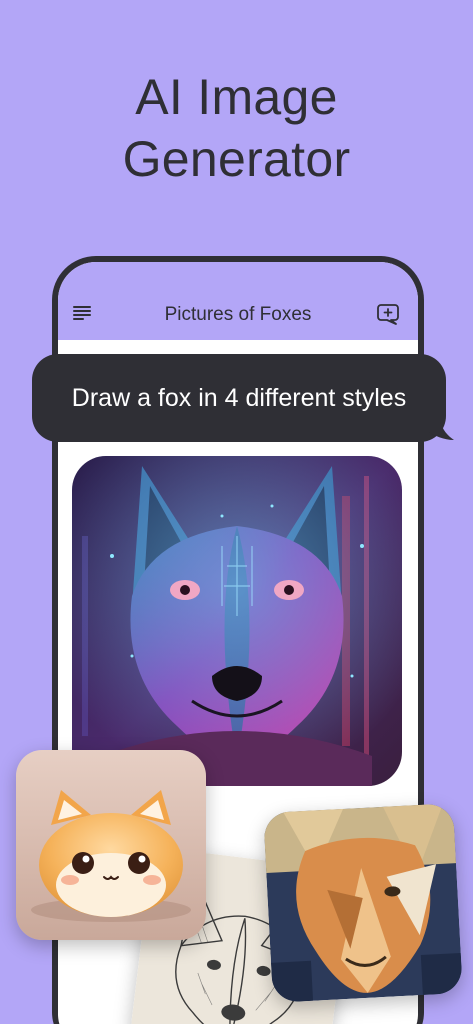  I want to click on app-header: Pictures of Foxes, so click(238, 301).